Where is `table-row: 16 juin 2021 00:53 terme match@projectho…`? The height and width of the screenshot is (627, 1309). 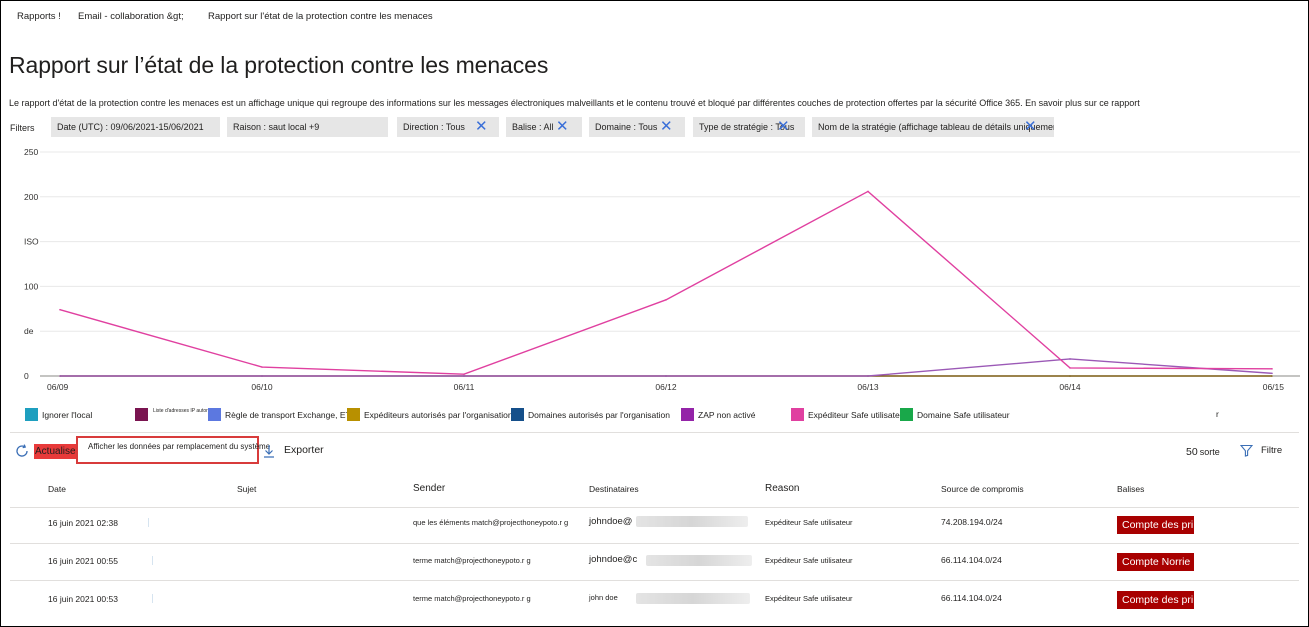 table-row: 16 juin 2021 00:53 terme match@projectho… is located at coordinates (654, 599).